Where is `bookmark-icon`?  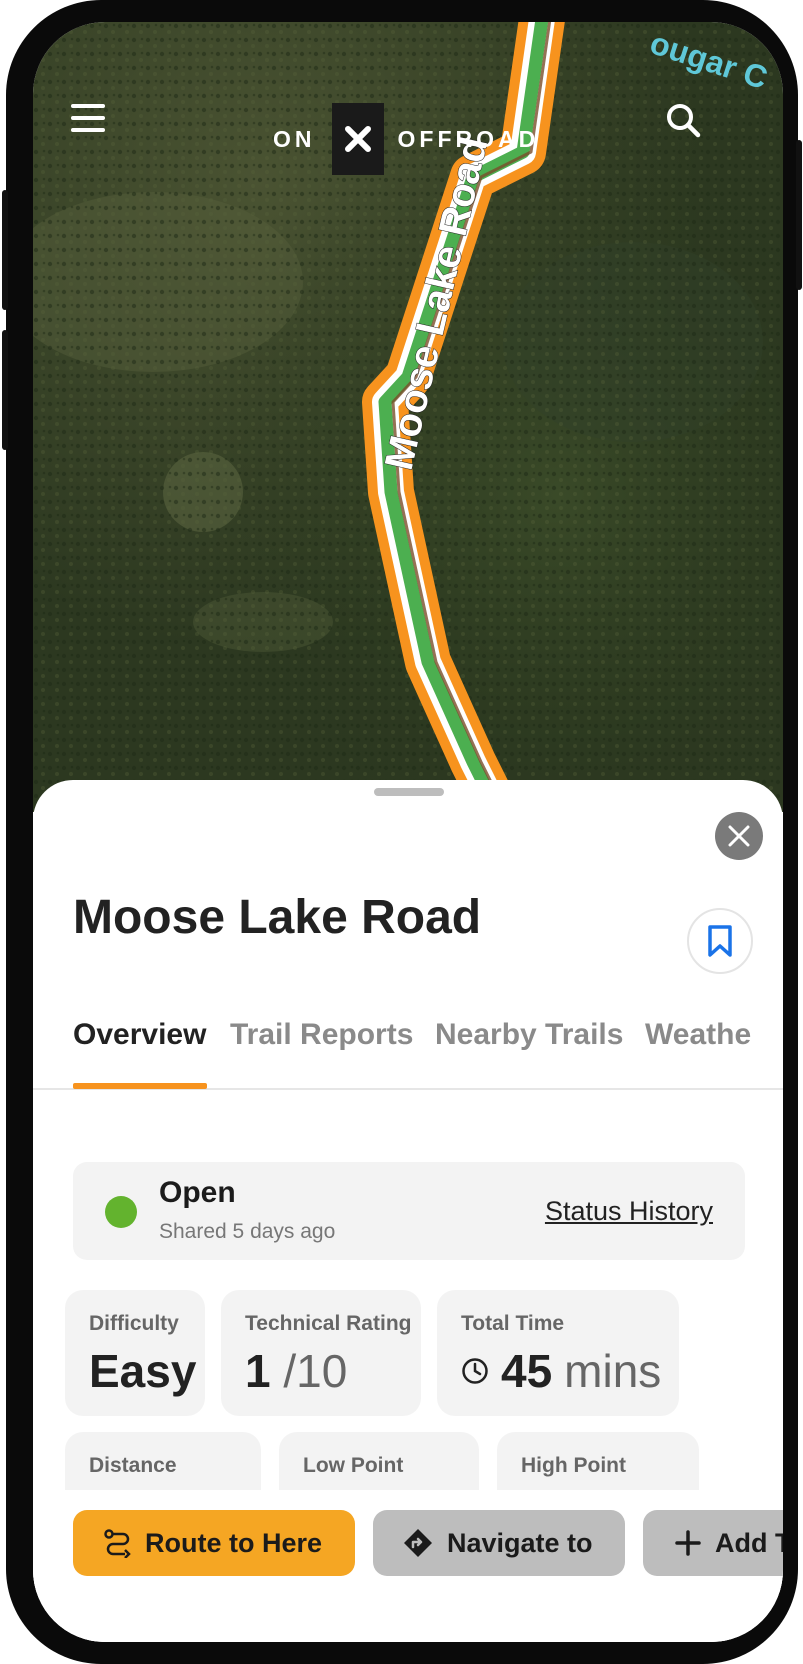 bookmark-icon is located at coordinates (720, 941).